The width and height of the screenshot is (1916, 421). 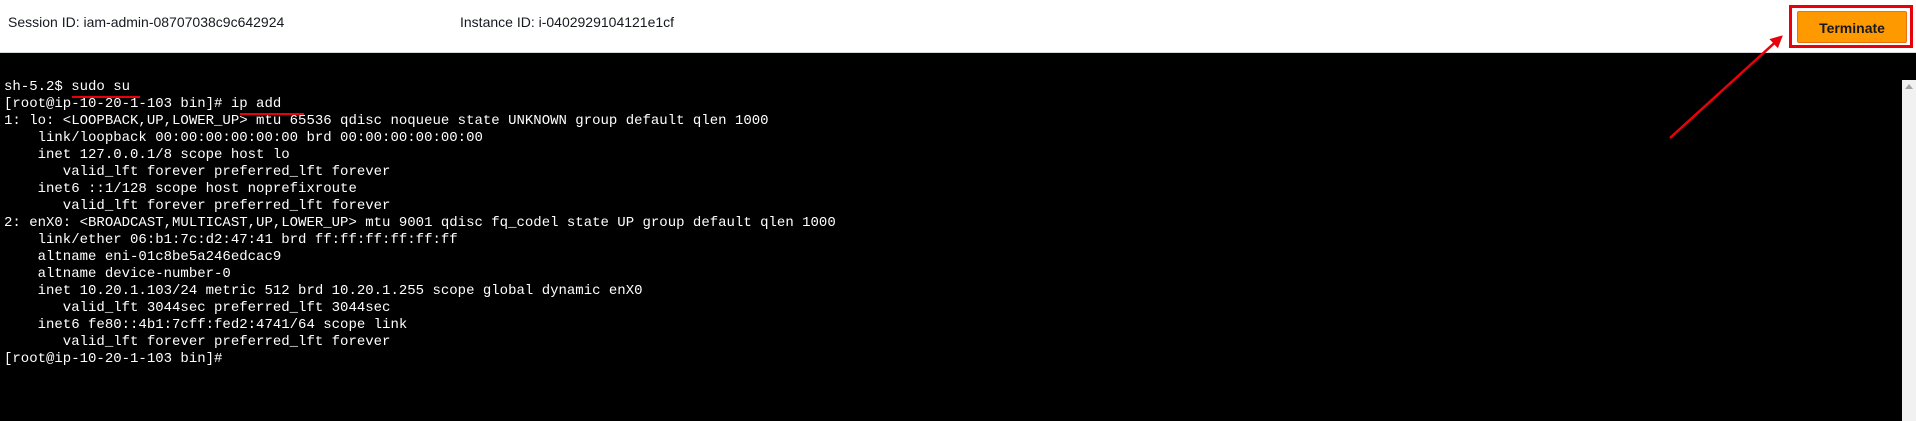 What do you see at coordinates (1909, 86) in the screenshot?
I see `scroll-up-icon` at bounding box center [1909, 86].